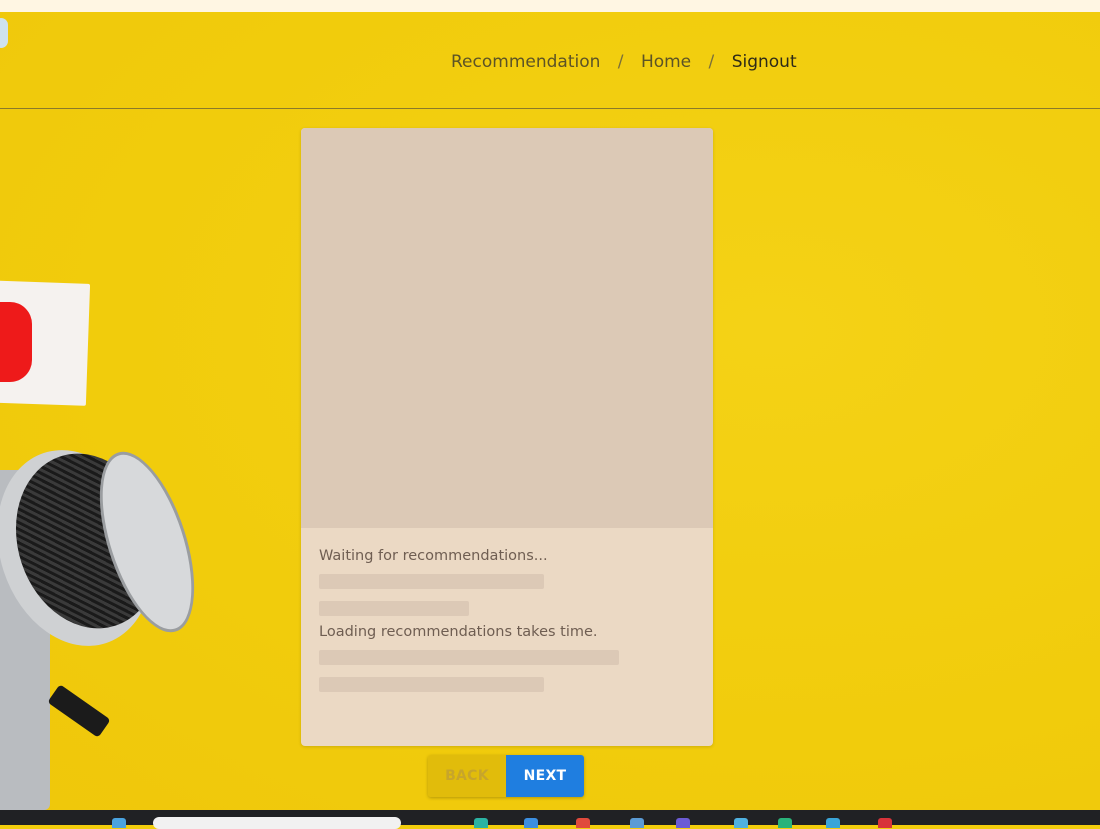 This screenshot has width=1100, height=829. What do you see at coordinates (666, 62) in the screenshot?
I see `breadcrumb-home: Home` at bounding box center [666, 62].